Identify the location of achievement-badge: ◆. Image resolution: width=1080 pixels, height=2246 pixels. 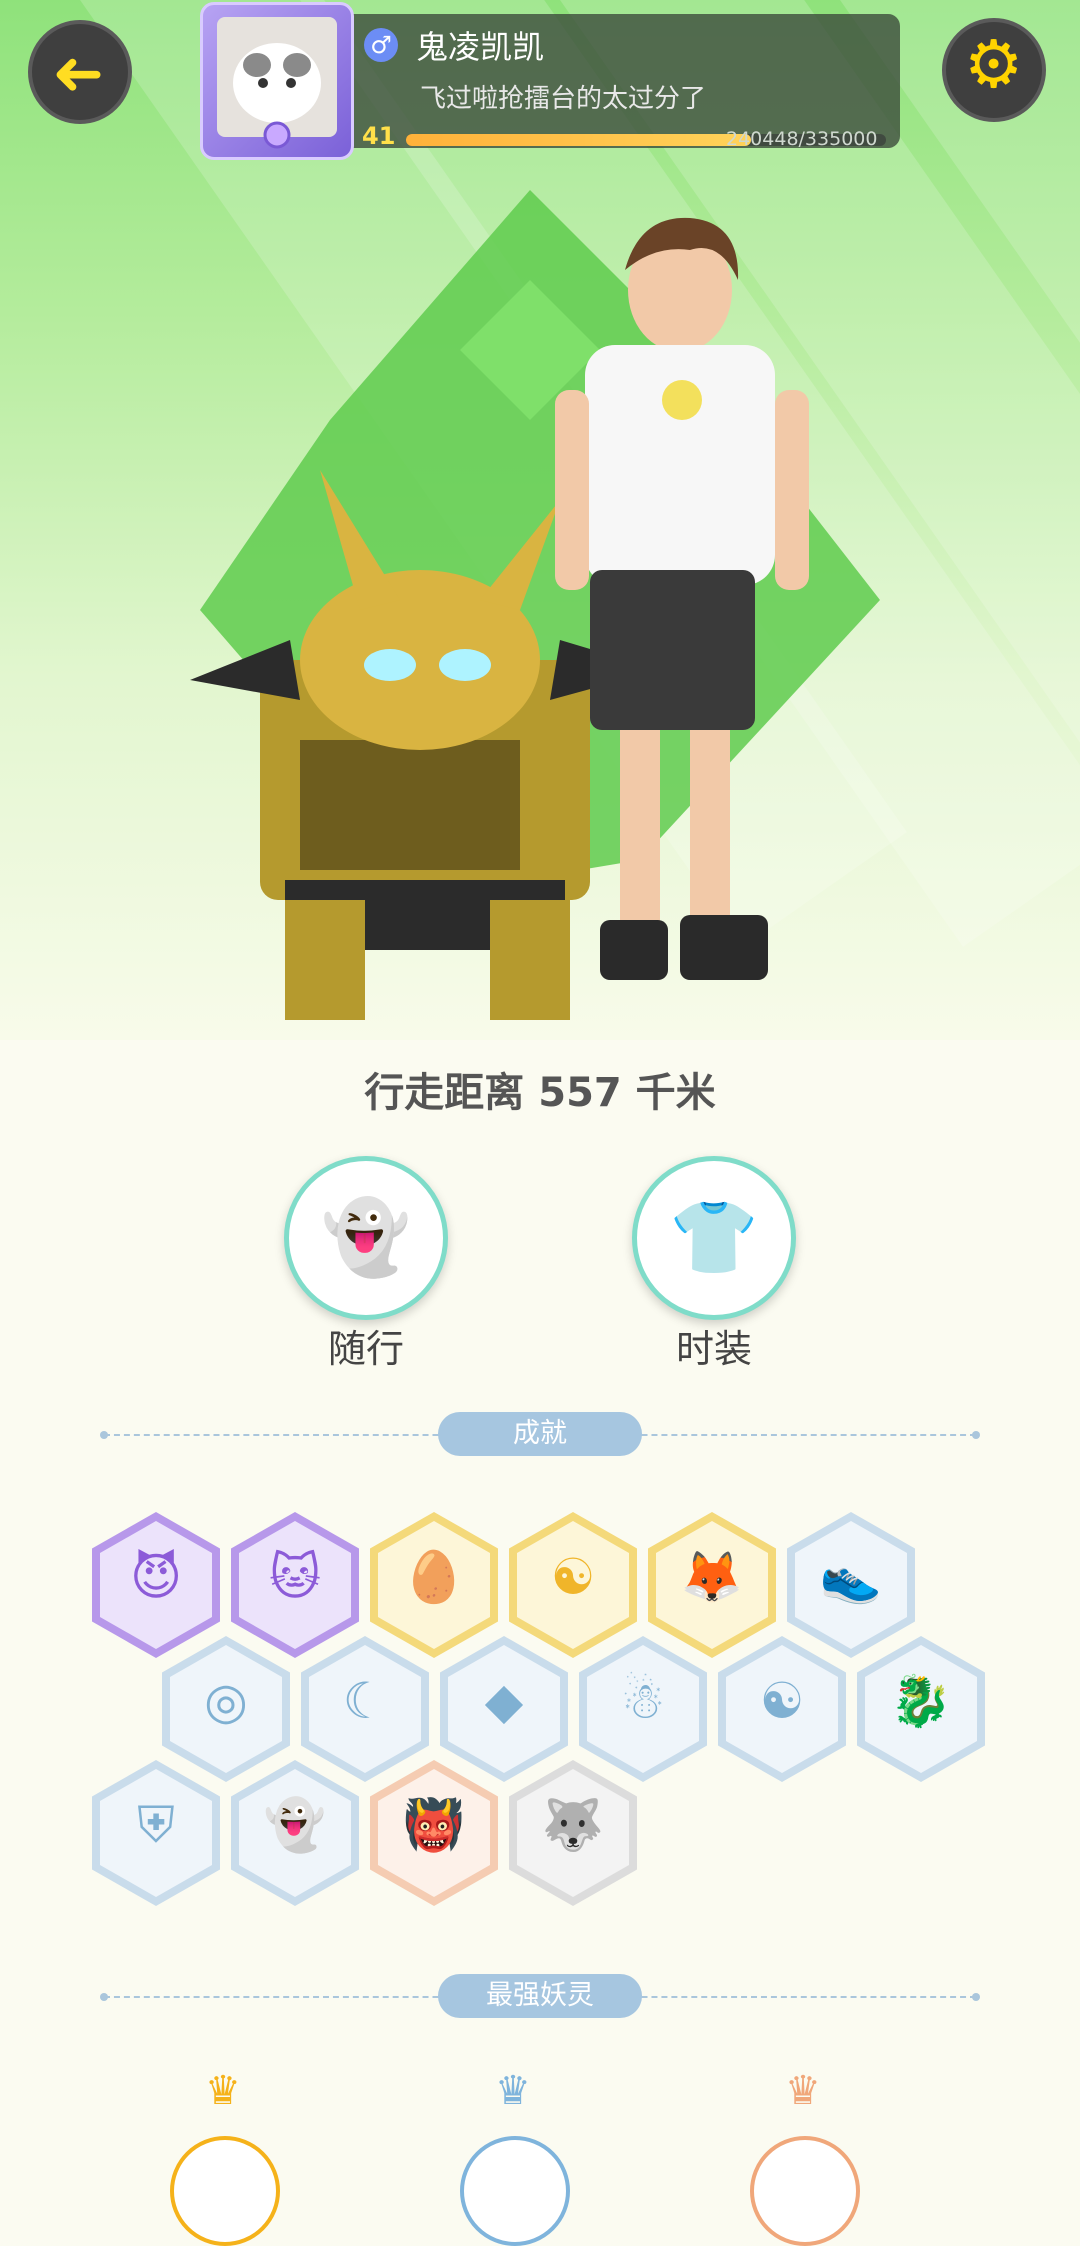
(504, 1709).